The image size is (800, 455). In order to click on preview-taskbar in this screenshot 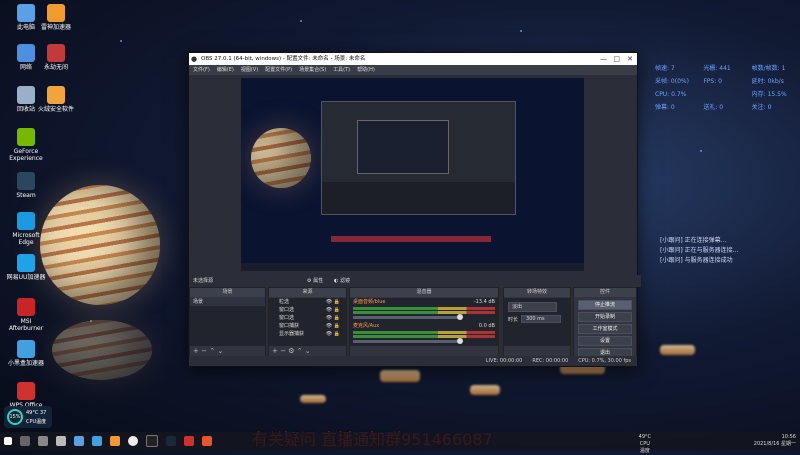, I will do `click(412, 267)`.